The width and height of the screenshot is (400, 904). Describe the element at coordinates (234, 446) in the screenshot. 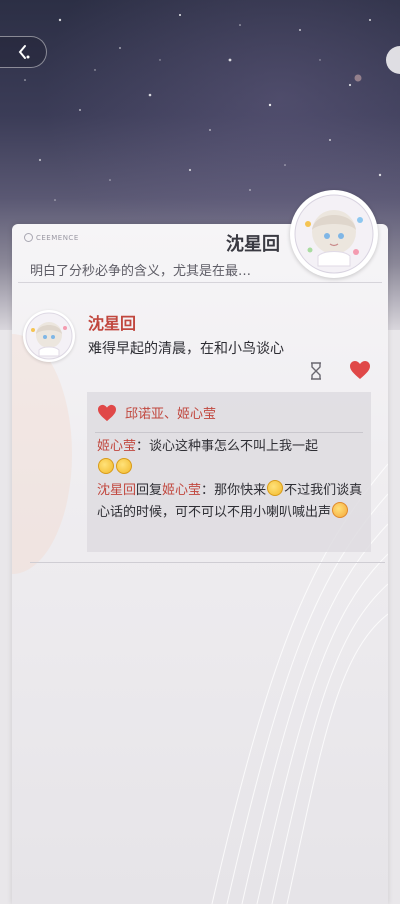

I see `comment-text: 谈心这种事怎么不叫上我一起` at that location.